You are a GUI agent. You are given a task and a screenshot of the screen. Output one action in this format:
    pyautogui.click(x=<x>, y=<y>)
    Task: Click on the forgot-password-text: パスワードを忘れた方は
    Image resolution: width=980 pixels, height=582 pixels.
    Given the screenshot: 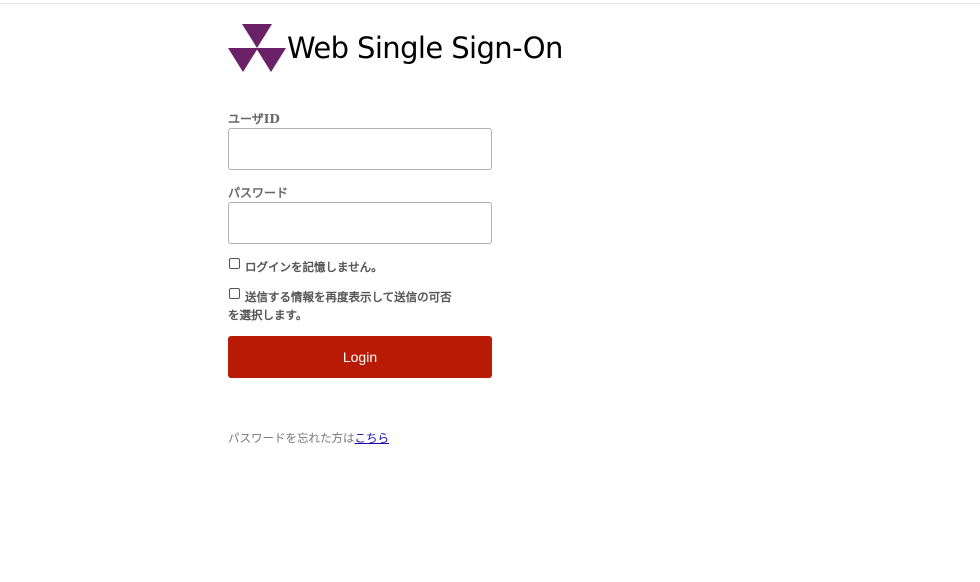 What is the action you would take?
    pyautogui.click(x=291, y=438)
    